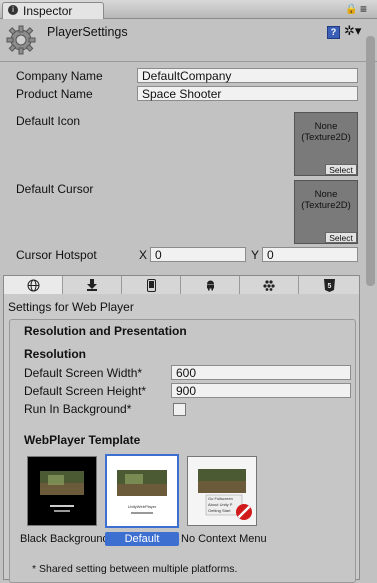  I want to click on product-name-field: Space Shooter, so click(247, 93).